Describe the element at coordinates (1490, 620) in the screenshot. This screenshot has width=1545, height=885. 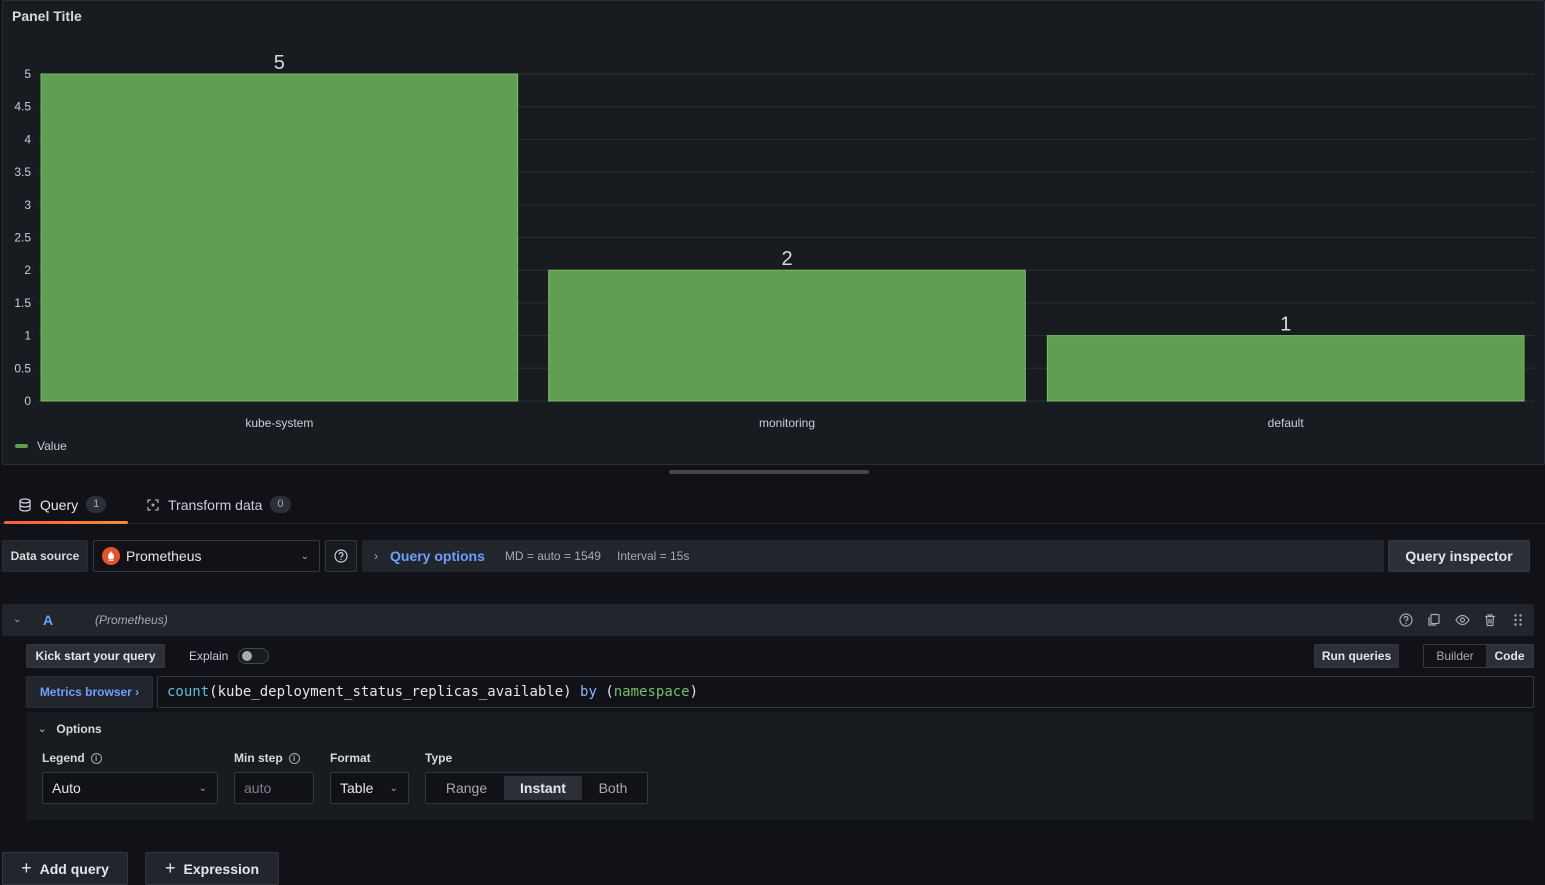
I see `trash-icon` at that location.